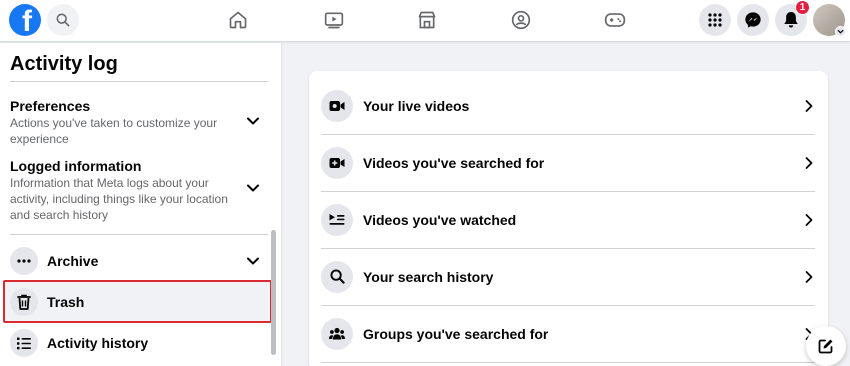 Image resolution: width=850 pixels, height=366 pixels. I want to click on sidebar-title: Activity log, so click(64, 64).